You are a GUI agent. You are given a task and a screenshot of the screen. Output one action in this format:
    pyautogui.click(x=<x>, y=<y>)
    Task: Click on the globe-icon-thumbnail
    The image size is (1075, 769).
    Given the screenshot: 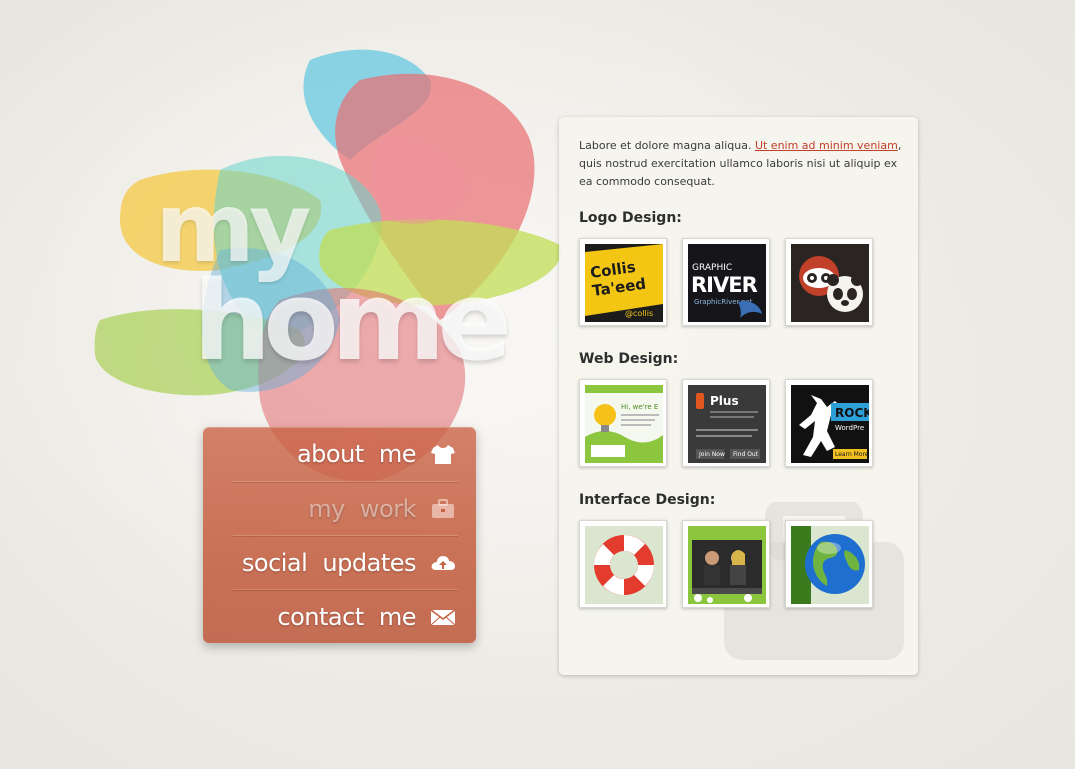 What is the action you would take?
    pyautogui.click(x=830, y=565)
    